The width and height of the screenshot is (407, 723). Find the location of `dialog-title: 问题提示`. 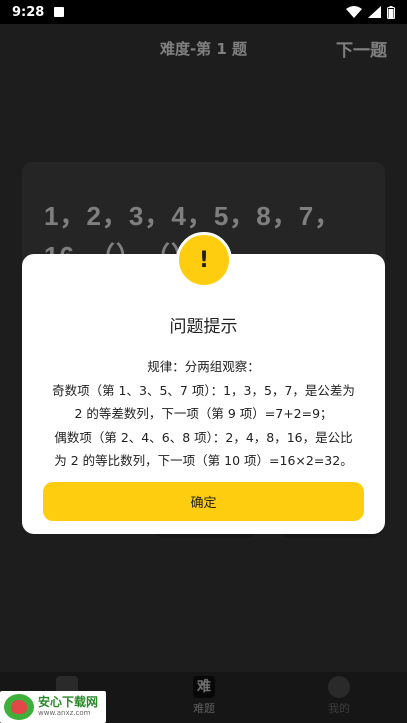

dialog-title: 问题提示 is located at coordinates (203, 327).